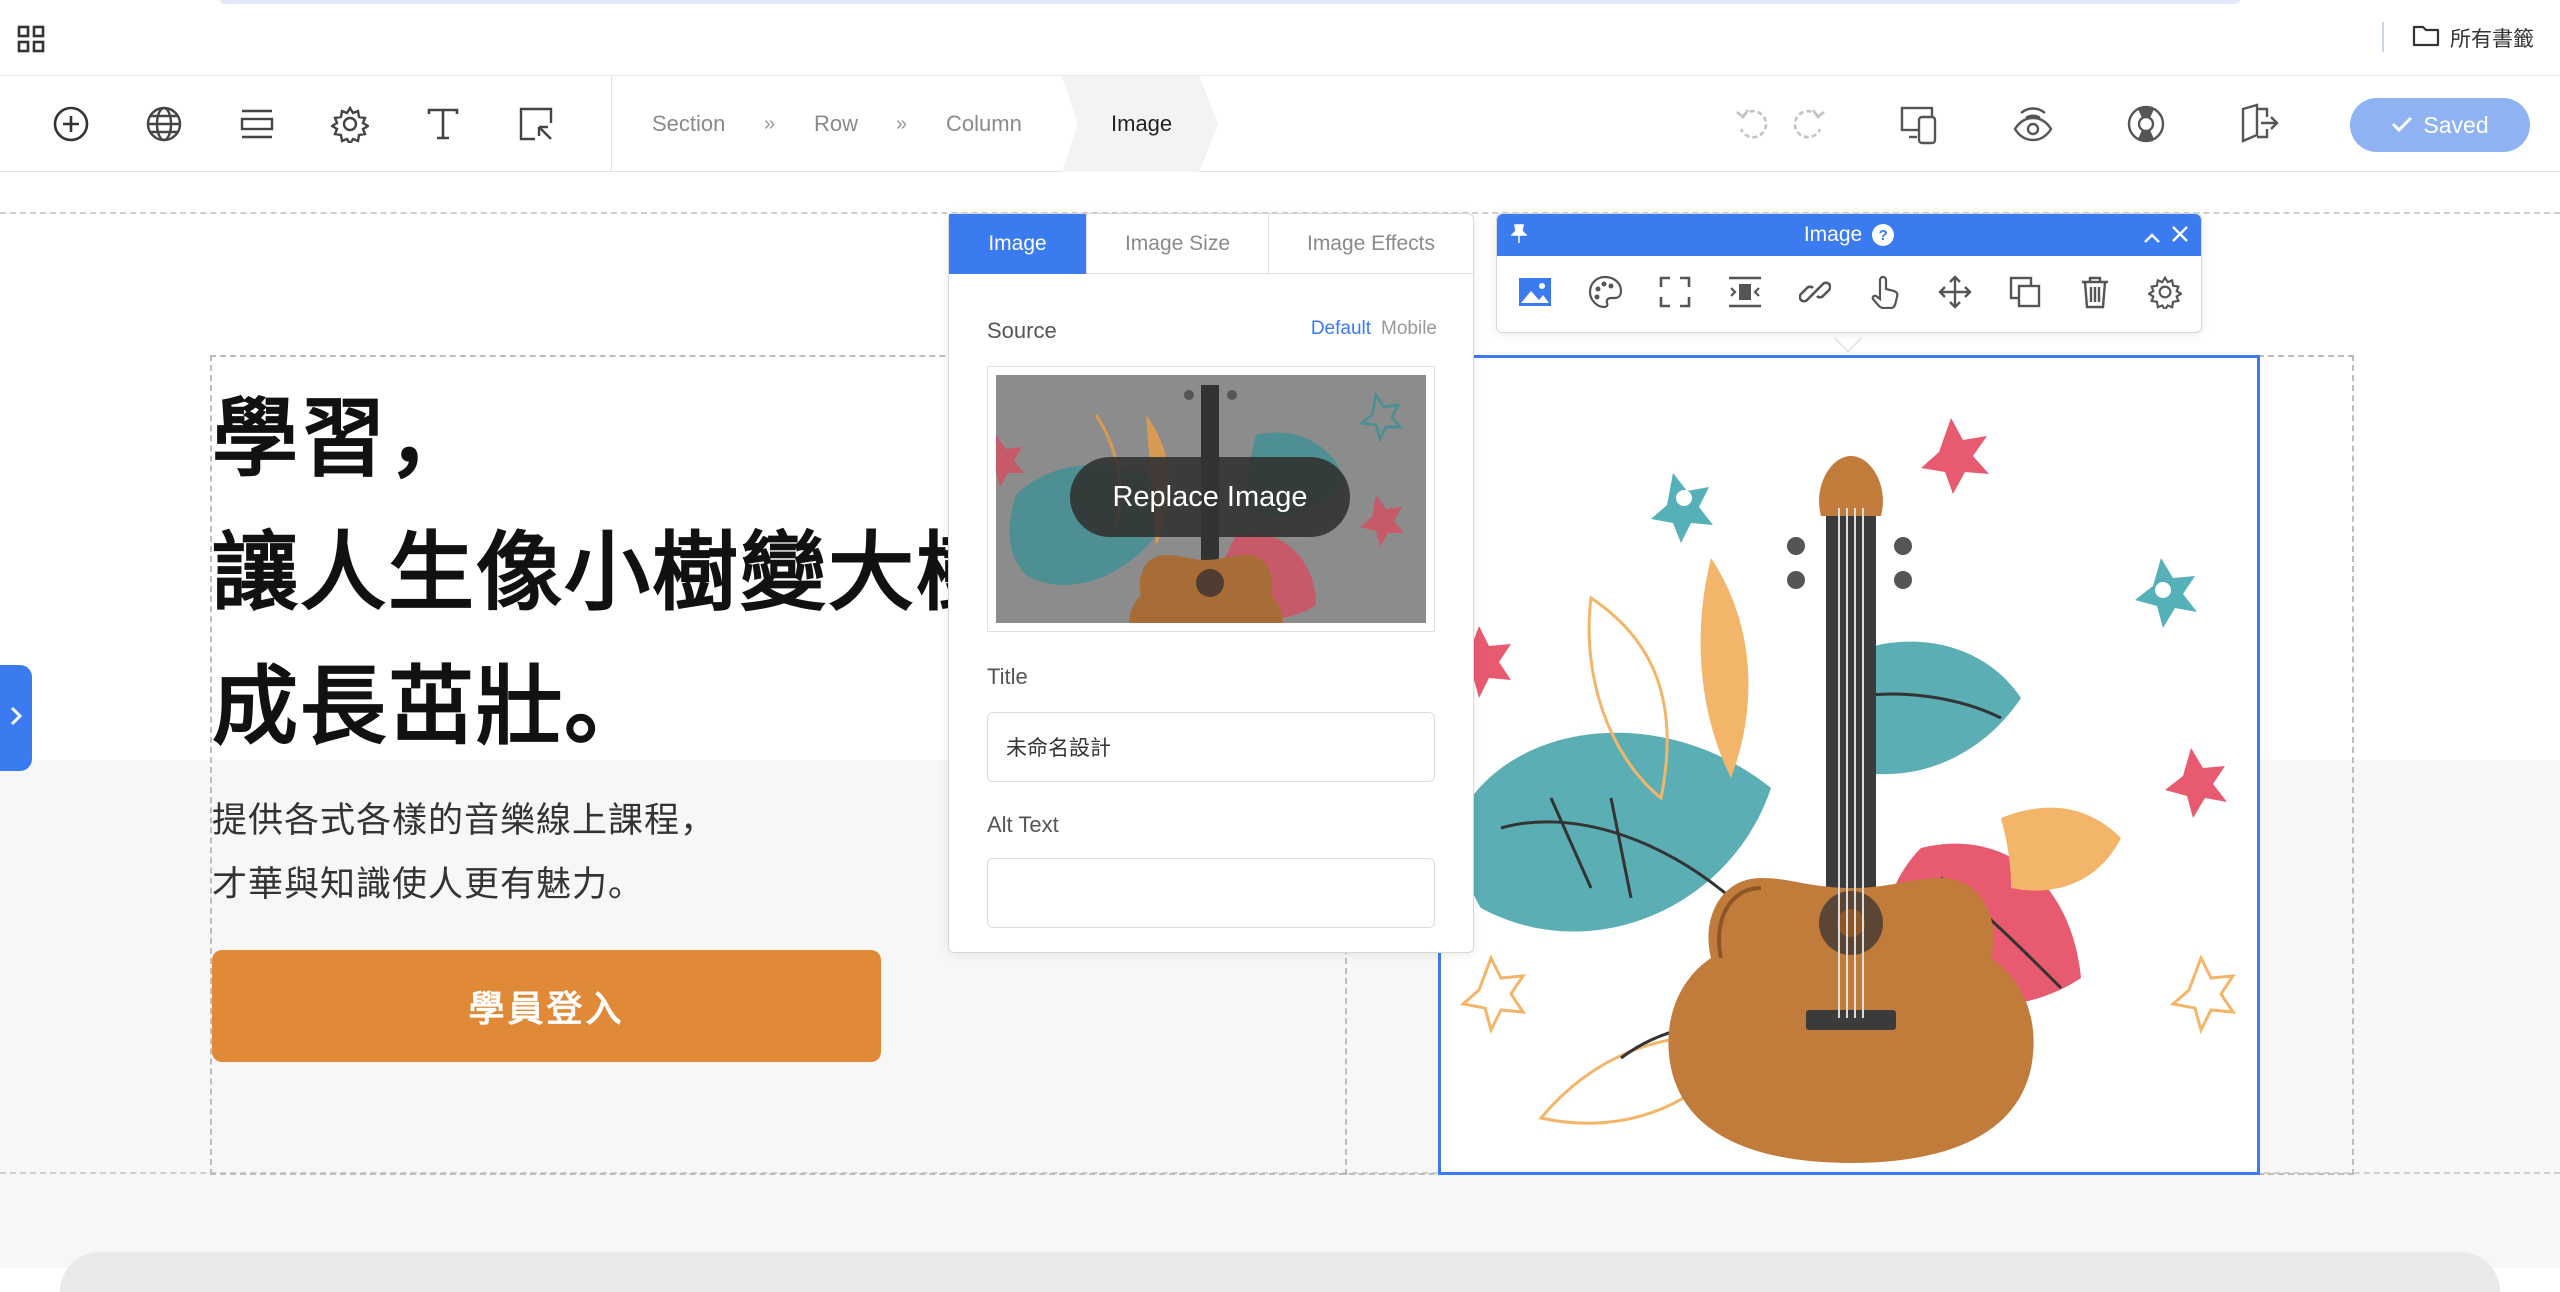 This screenshot has width=2560, height=1292. Describe the element at coordinates (1280, 124) in the screenshot. I see `builder-toolbar: Section » Row » Column Image Saved` at that location.